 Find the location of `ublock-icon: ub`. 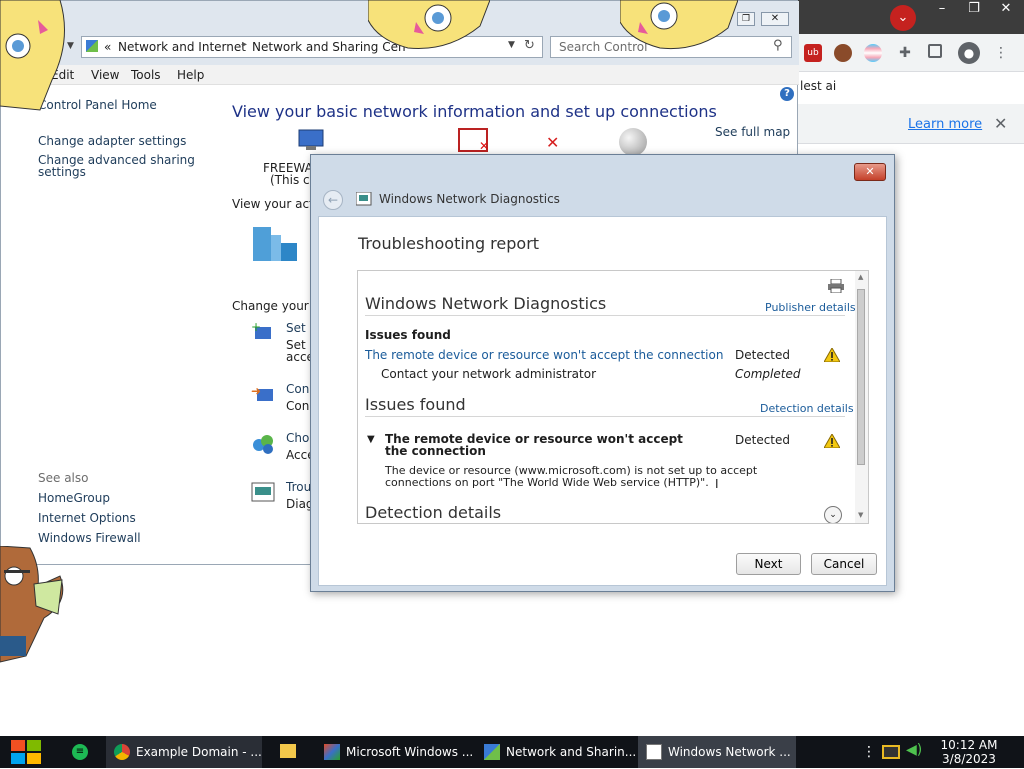

ublock-icon: ub is located at coordinates (813, 53).